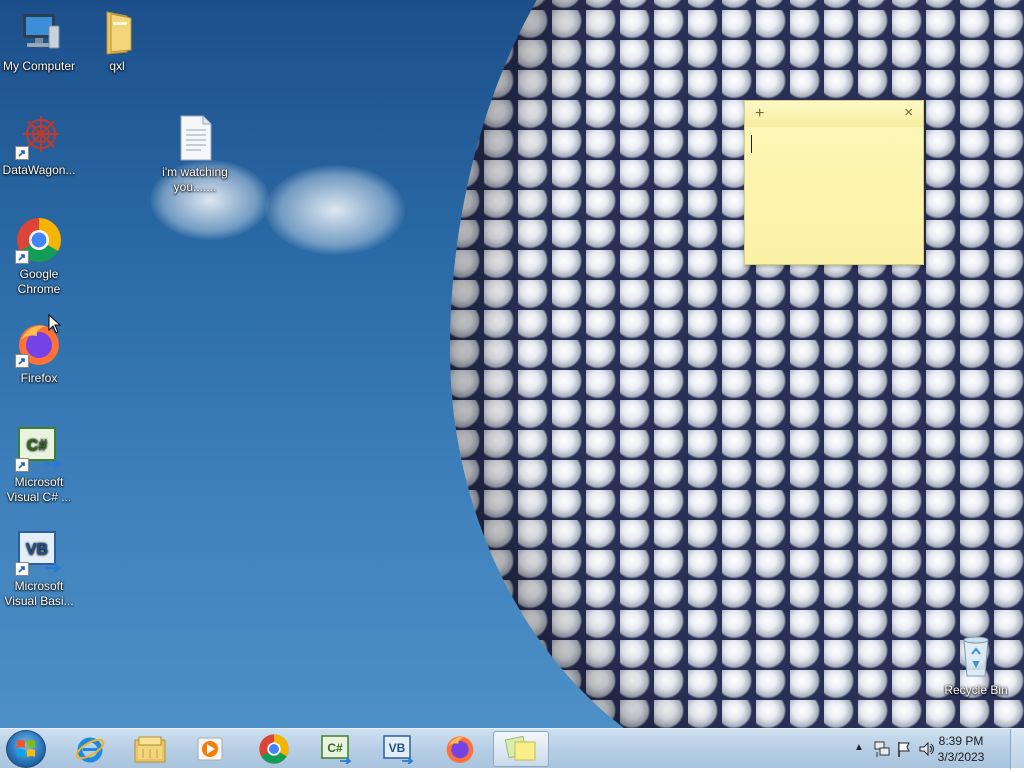  What do you see at coordinates (1017, 749) in the screenshot?
I see `show-desktop-button` at bounding box center [1017, 749].